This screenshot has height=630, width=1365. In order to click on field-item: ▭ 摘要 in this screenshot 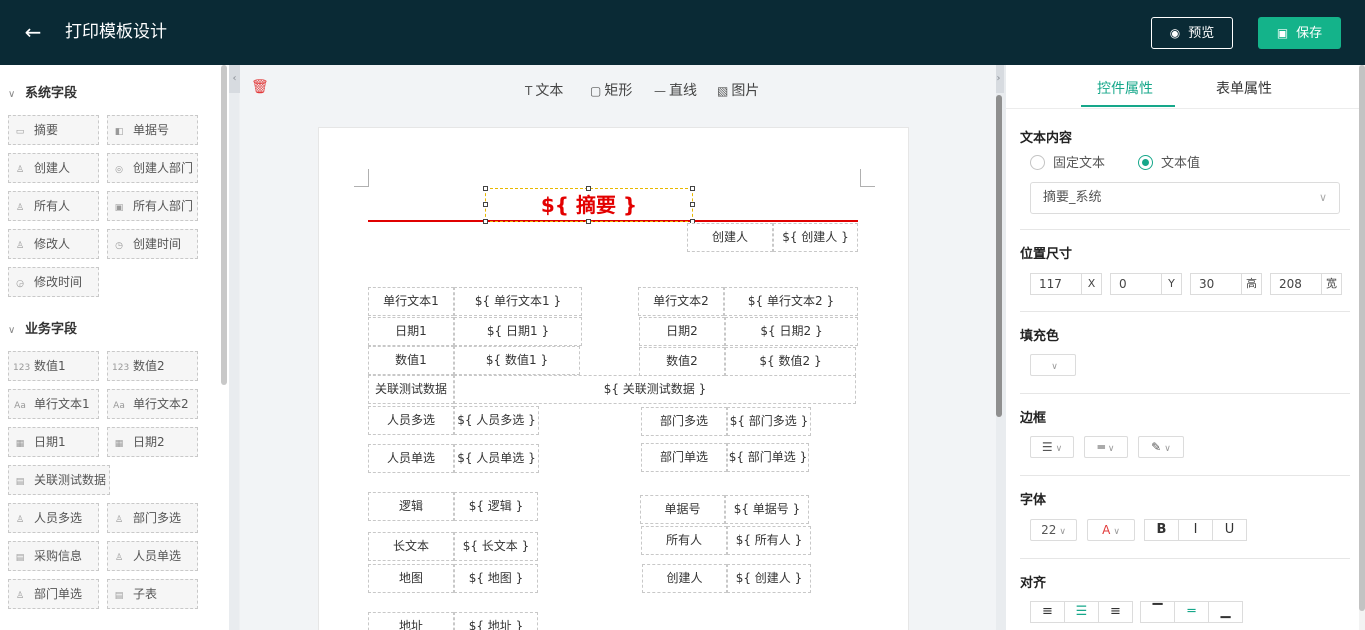, I will do `click(53, 130)`.